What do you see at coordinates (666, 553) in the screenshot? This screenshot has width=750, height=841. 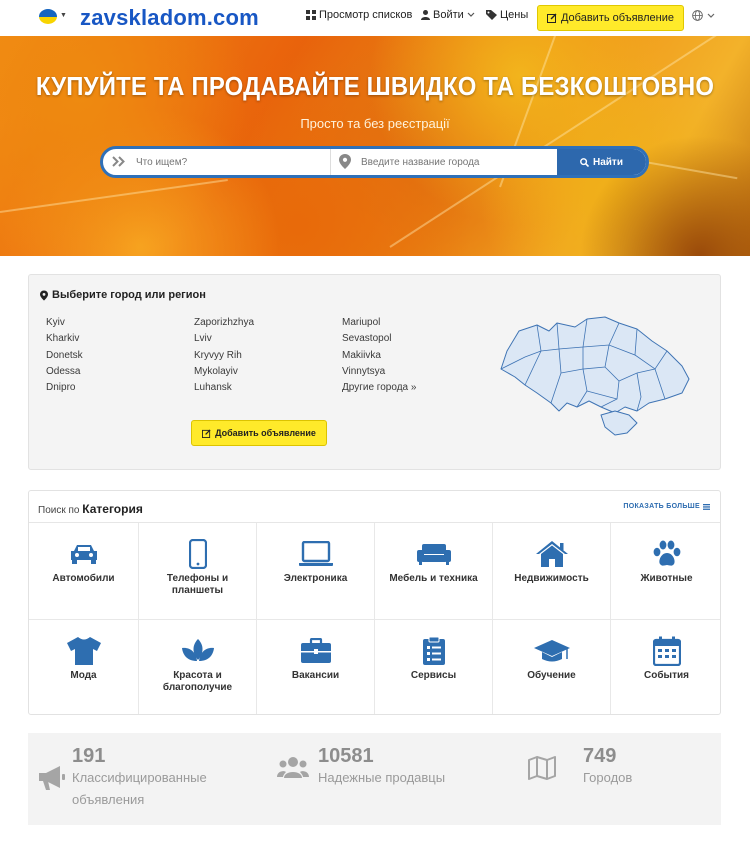 I see `paw-icon` at bounding box center [666, 553].